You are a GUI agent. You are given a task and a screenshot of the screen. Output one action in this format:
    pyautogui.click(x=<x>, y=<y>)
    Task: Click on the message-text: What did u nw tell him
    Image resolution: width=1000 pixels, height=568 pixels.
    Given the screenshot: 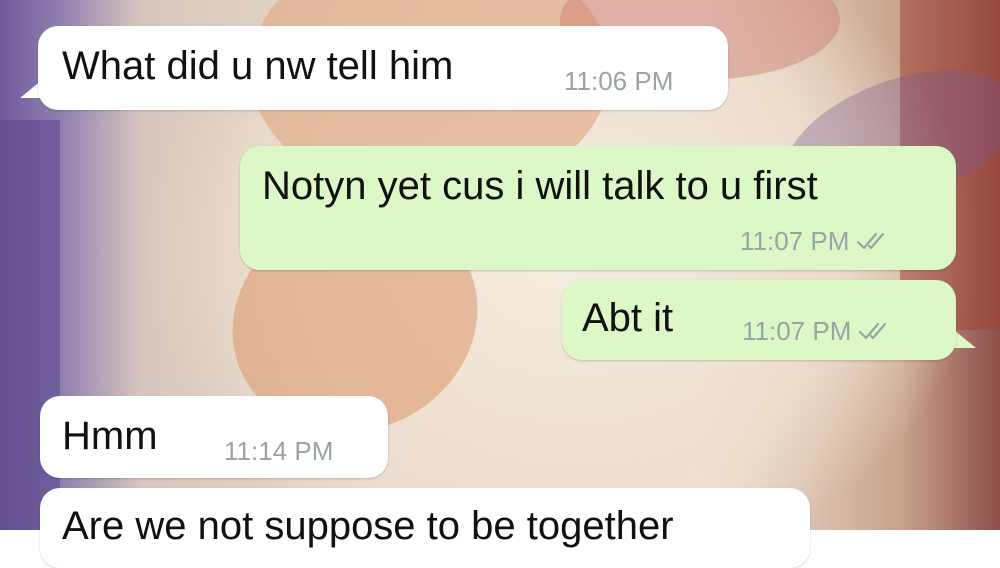 What is the action you would take?
    pyautogui.click(x=258, y=66)
    